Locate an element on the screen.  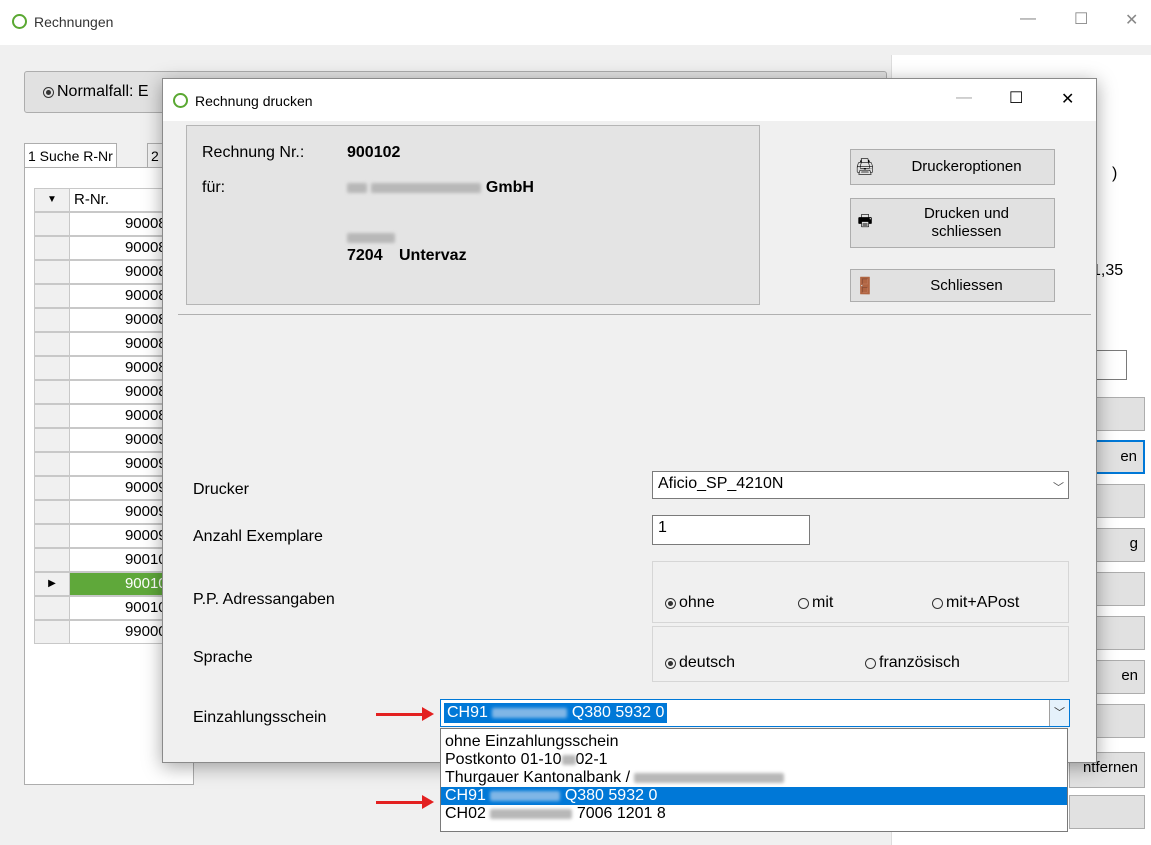
einzahlungsschein-select: CH91 Q380 5932 0 ﹀ is located at coordinates (755, 713).